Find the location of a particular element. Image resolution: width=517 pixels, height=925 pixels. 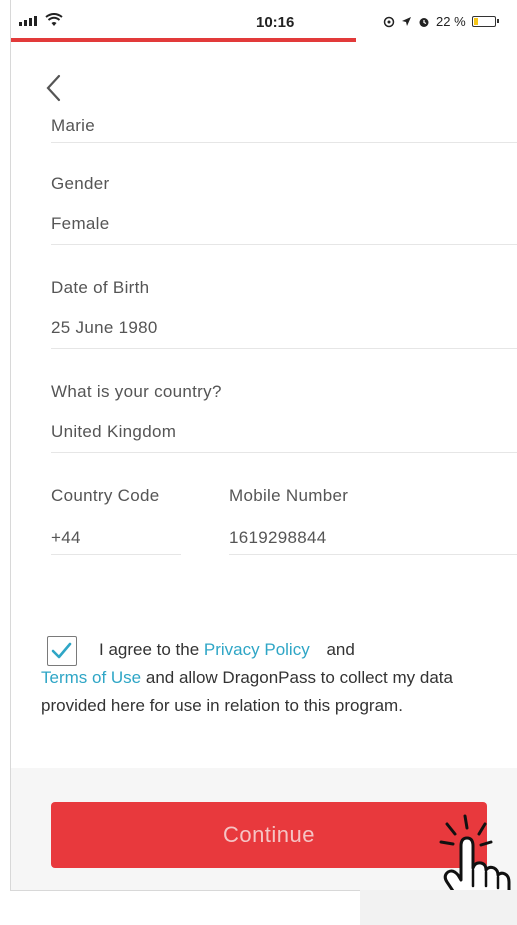

first-name-value: Marie is located at coordinates (73, 125).